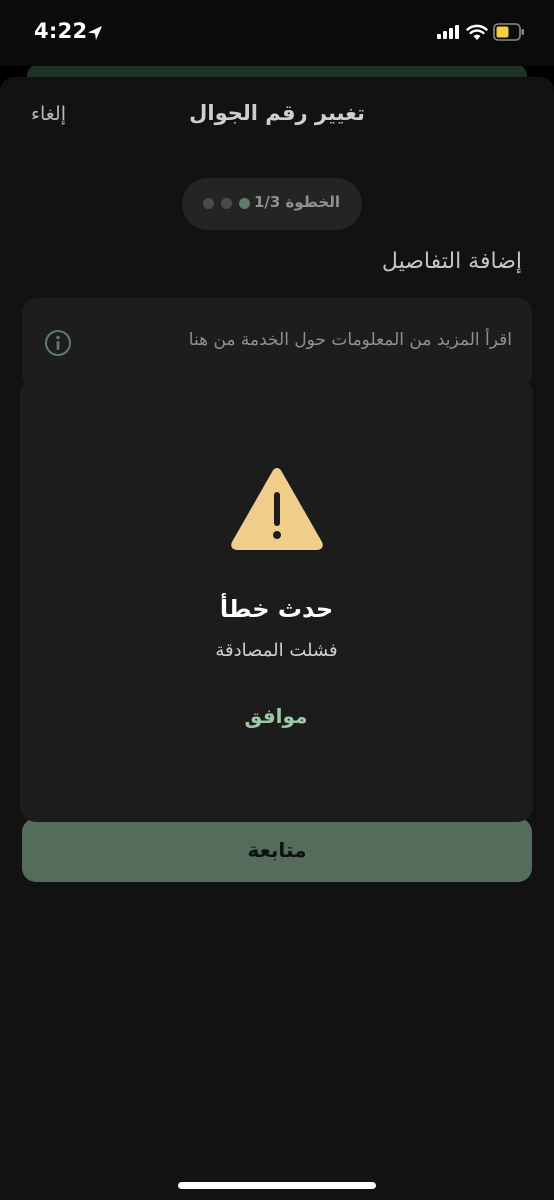 The width and height of the screenshot is (554, 1200). Describe the element at coordinates (277, 509) in the screenshot. I see `warning-icon` at that location.